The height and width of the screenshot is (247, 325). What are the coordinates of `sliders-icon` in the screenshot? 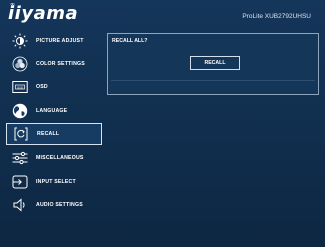 It's located at (20, 158).